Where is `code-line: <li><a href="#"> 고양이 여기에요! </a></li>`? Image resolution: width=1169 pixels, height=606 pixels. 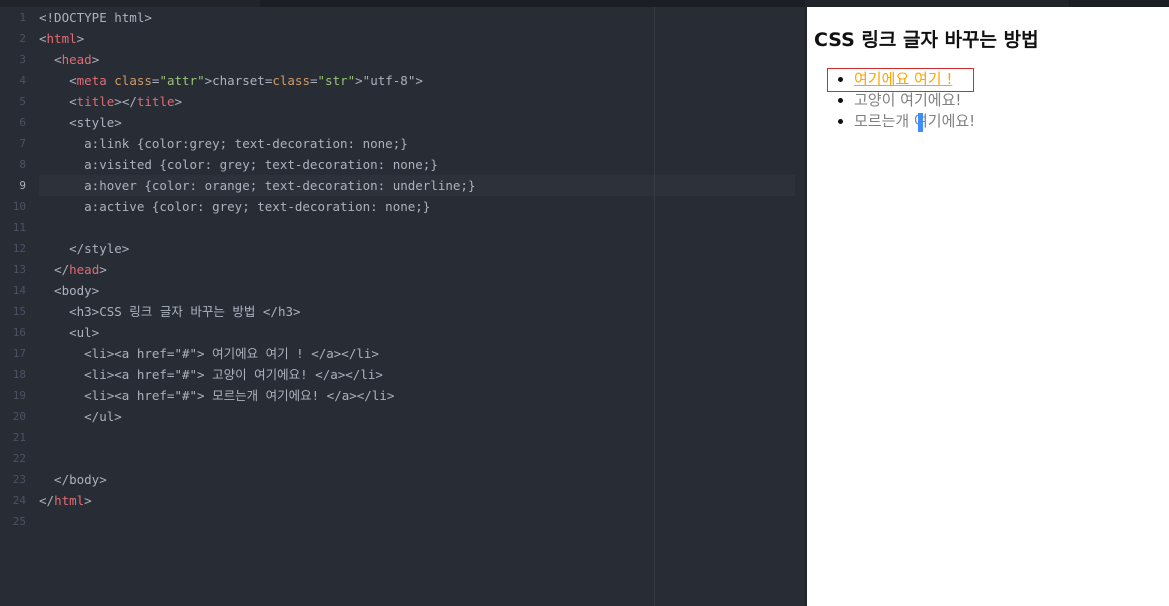
code-line: <li><a href="#"> 고양이 여기에요! </a></li> is located at coordinates (419, 374).